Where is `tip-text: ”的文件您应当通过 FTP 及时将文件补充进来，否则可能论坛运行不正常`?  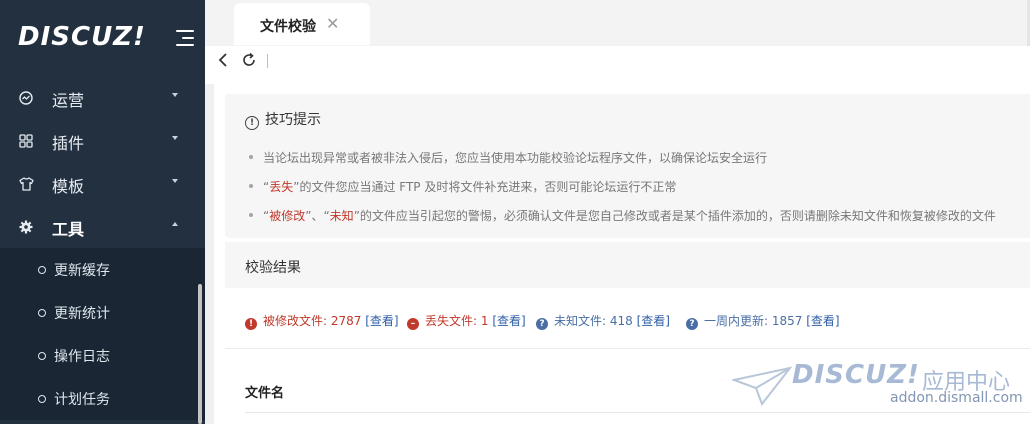 tip-text: ”的文件您应当通过 FTP 及时将文件补充进来，否则可能论坛运行不正常 is located at coordinates (485, 187).